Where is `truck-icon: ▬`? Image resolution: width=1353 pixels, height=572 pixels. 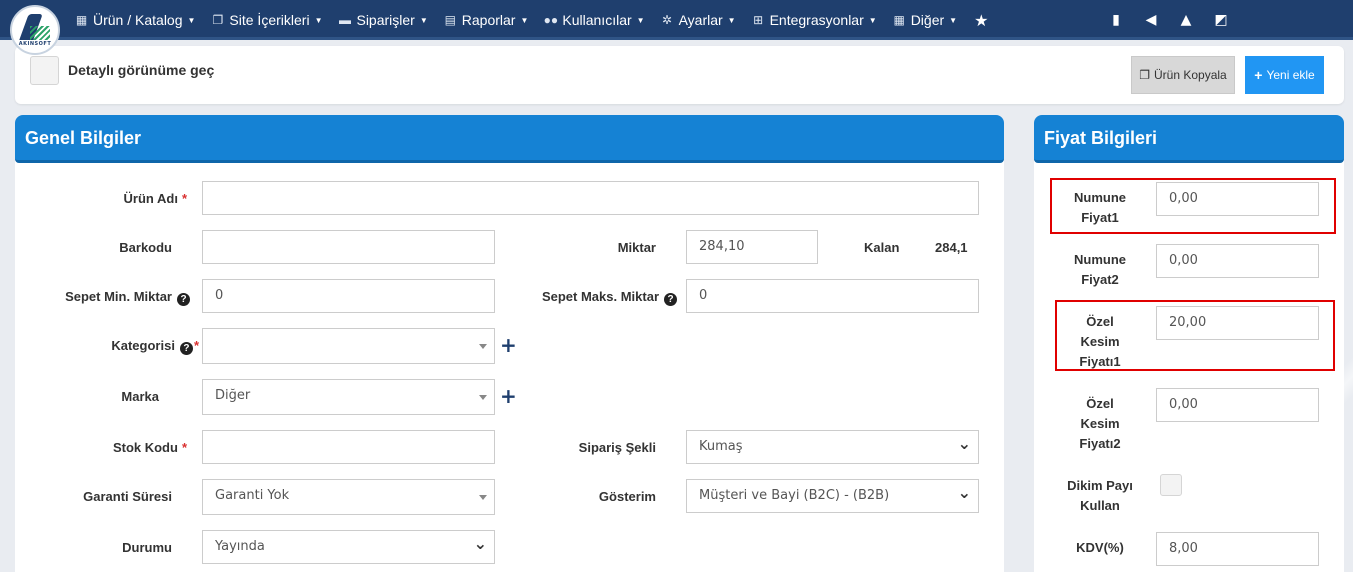 truck-icon: ▬ is located at coordinates (344, 20).